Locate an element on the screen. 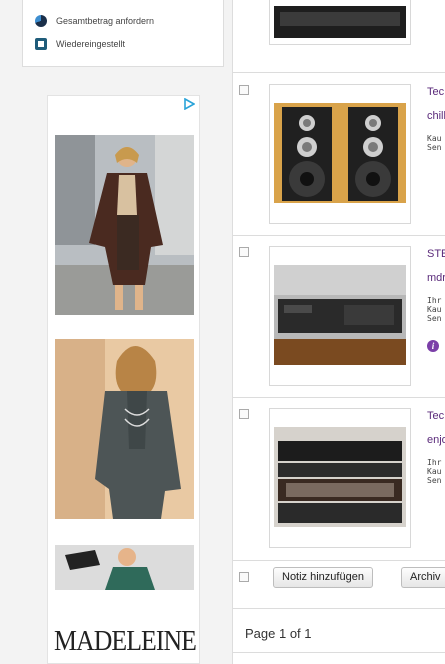 The width and height of the screenshot is (445, 664). archive-button: Archiv is located at coordinates (423, 577).